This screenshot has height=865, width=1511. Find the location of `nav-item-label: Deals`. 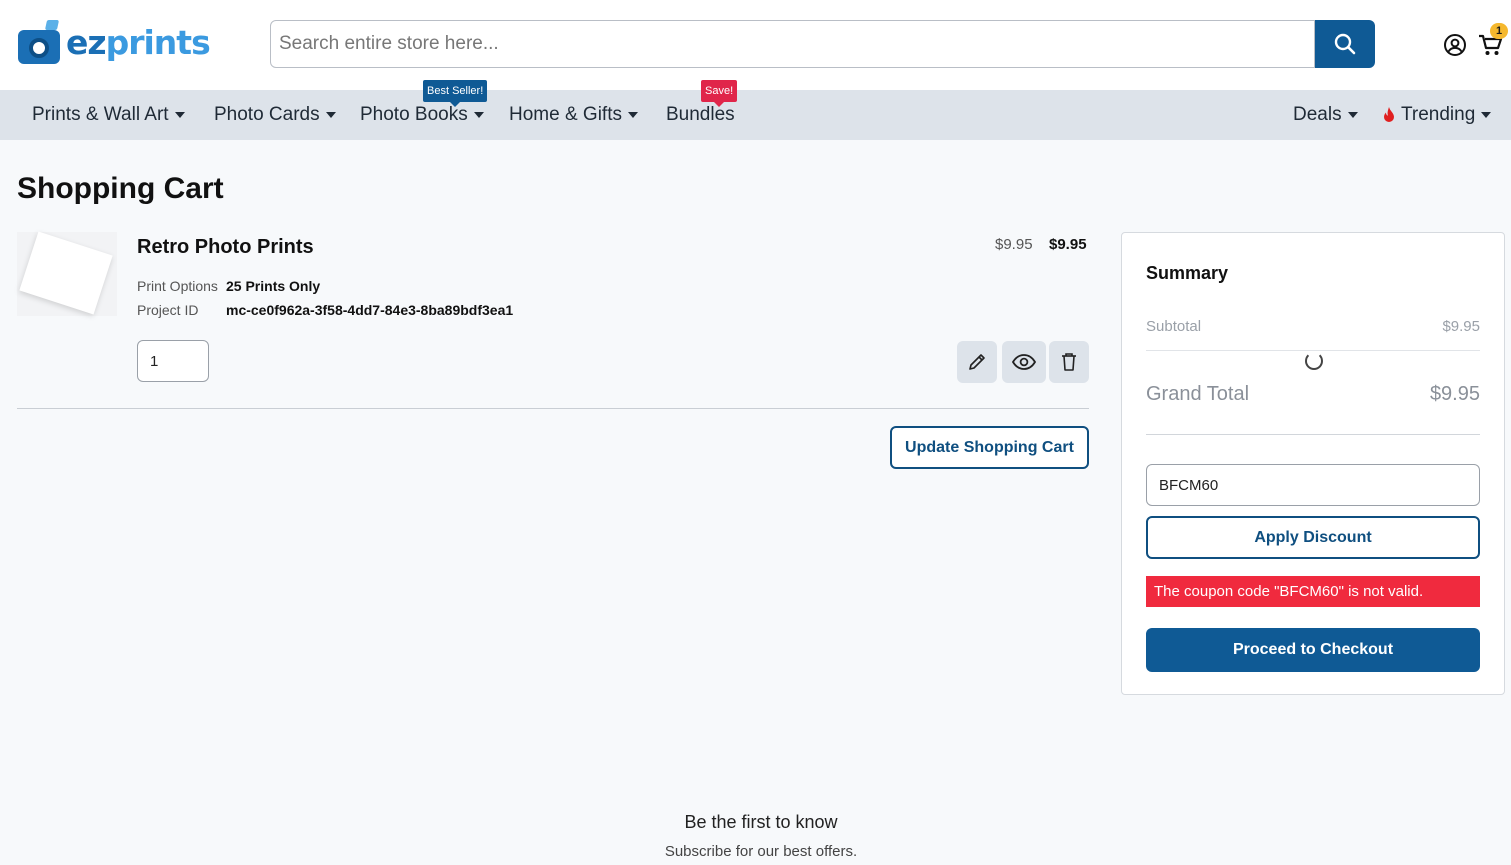

nav-item-label: Deals is located at coordinates (1317, 114).